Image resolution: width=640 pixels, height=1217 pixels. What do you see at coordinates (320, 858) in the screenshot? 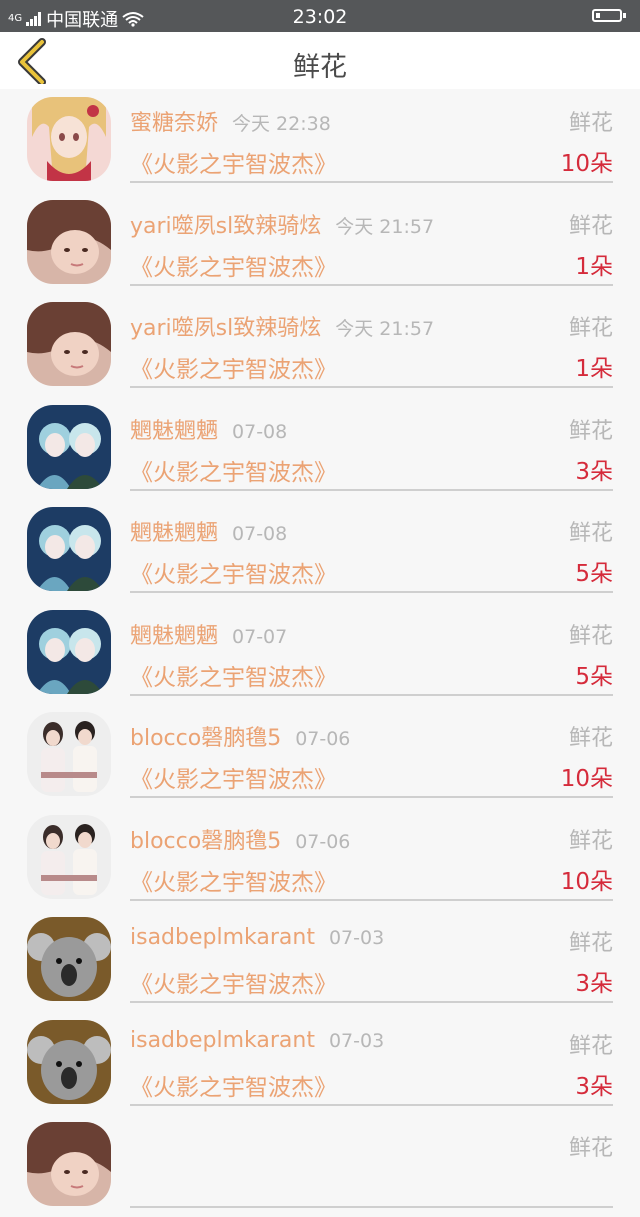
I see `list-item: blocco磬朒氇5 07-06 鲜花 《火影之宇智波杰》 10朵` at bounding box center [320, 858].